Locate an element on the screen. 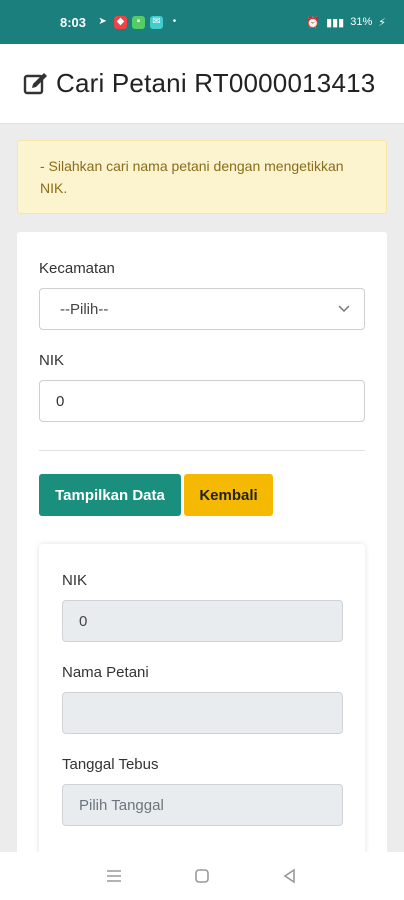 The width and height of the screenshot is (404, 900). edit-icon is located at coordinates (35, 83).